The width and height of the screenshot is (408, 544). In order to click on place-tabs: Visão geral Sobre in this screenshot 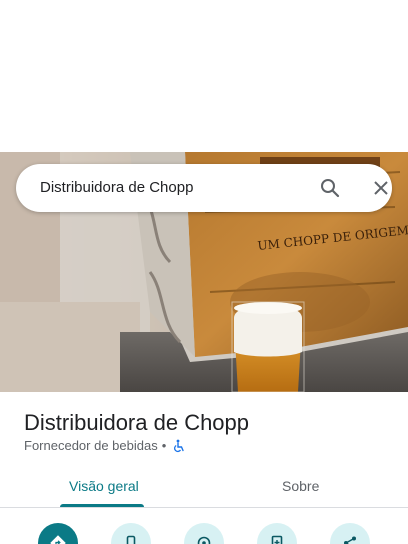, I will do `click(204, 488)`.